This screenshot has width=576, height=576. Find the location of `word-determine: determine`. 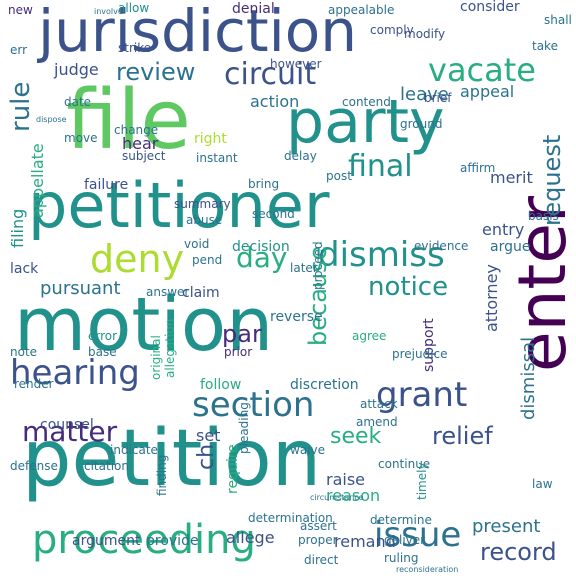

word-determine: determine is located at coordinates (401, 520).